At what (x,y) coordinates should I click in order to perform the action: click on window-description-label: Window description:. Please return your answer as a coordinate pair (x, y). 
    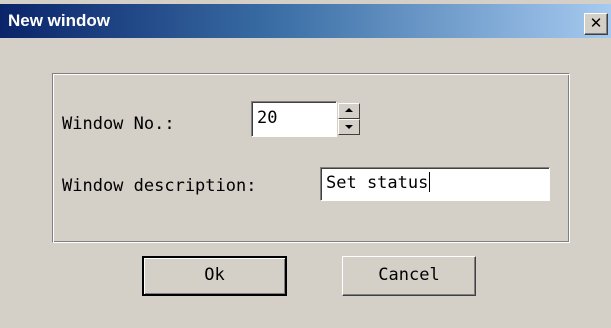
    Looking at the image, I should click on (159, 186).